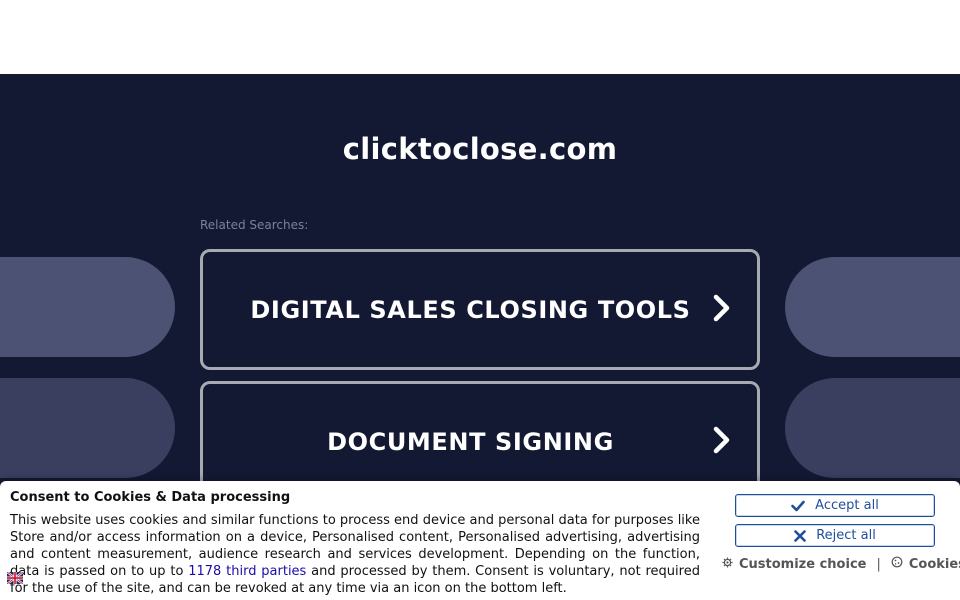 The width and height of the screenshot is (960, 600). I want to click on gear-icon, so click(727, 564).